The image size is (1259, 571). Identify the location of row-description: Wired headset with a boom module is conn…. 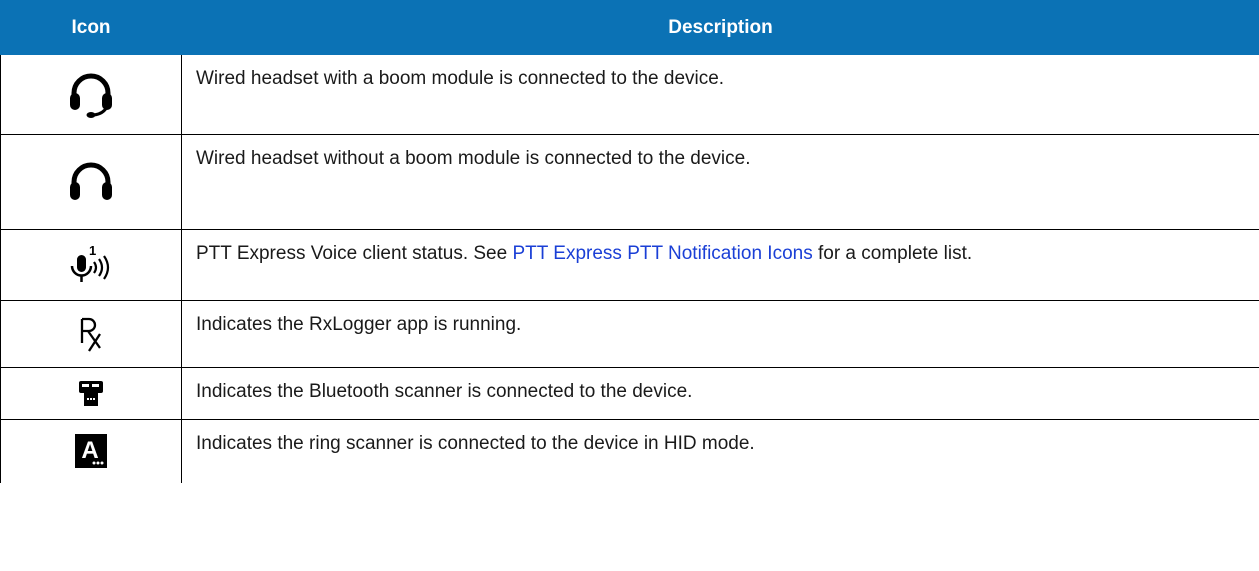
(720, 94).